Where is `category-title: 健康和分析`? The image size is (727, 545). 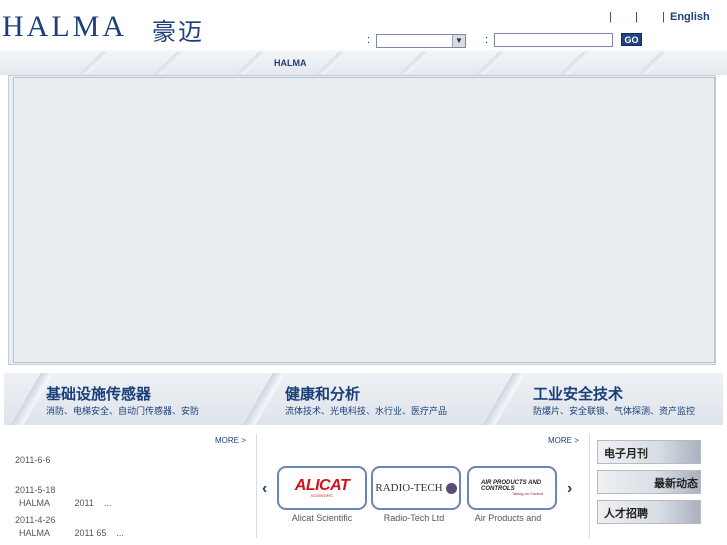 category-title: 健康和分析 is located at coordinates (323, 394).